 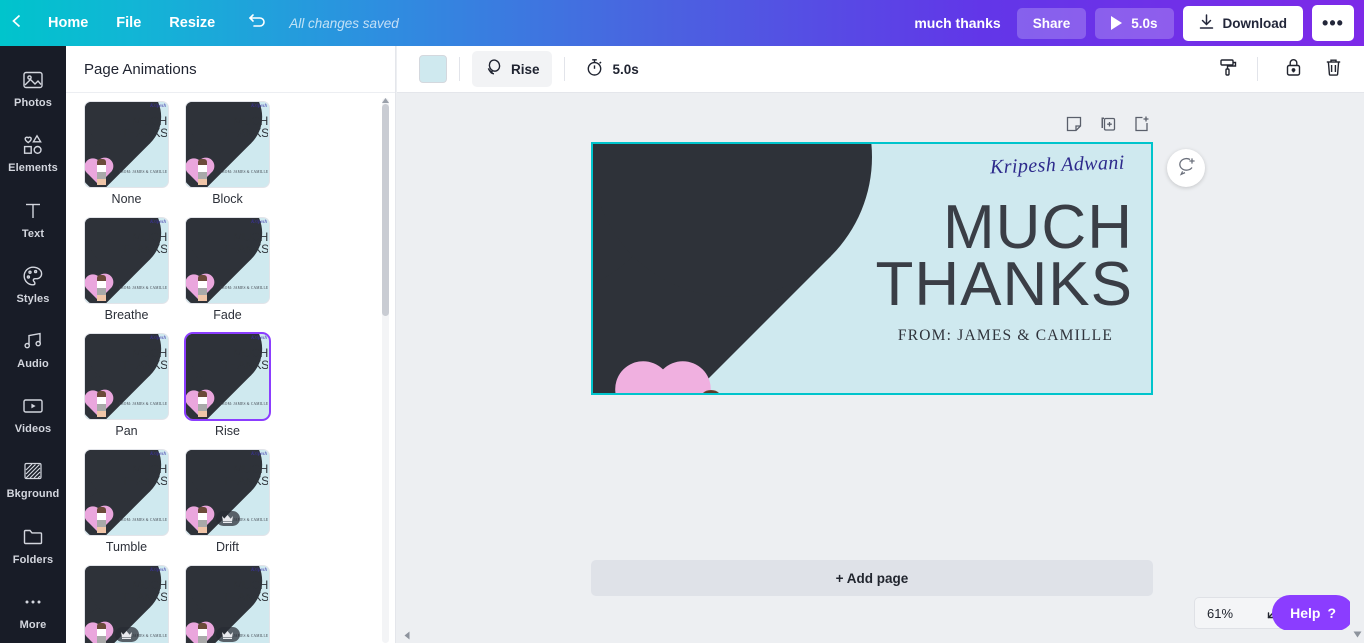 What do you see at coordinates (227, 634) in the screenshot?
I see `pro-crown-badge` at bounding box center [227, 634].